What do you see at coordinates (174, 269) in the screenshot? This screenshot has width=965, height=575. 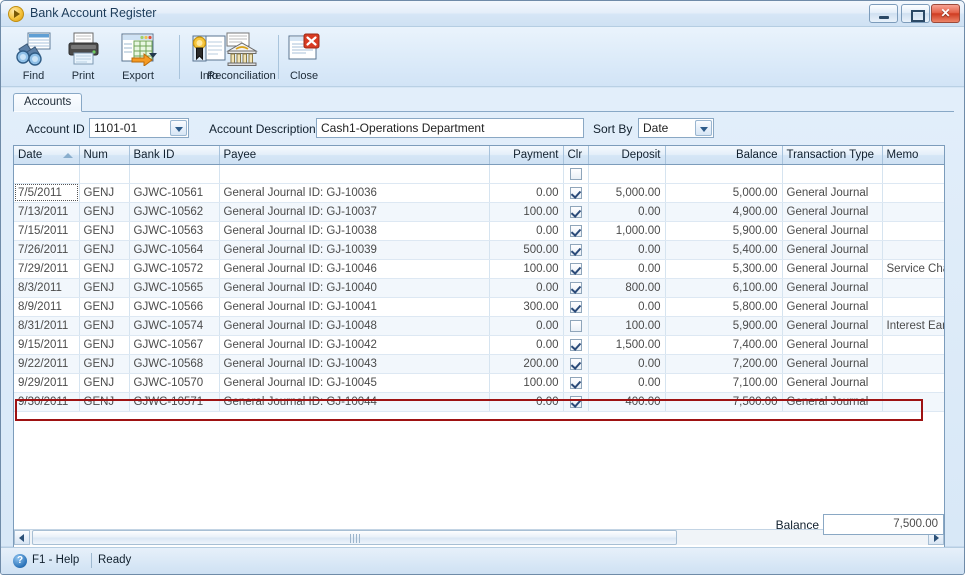 I see `cell-bank_id: GJWC-10572` at bounding box center [174, 269].